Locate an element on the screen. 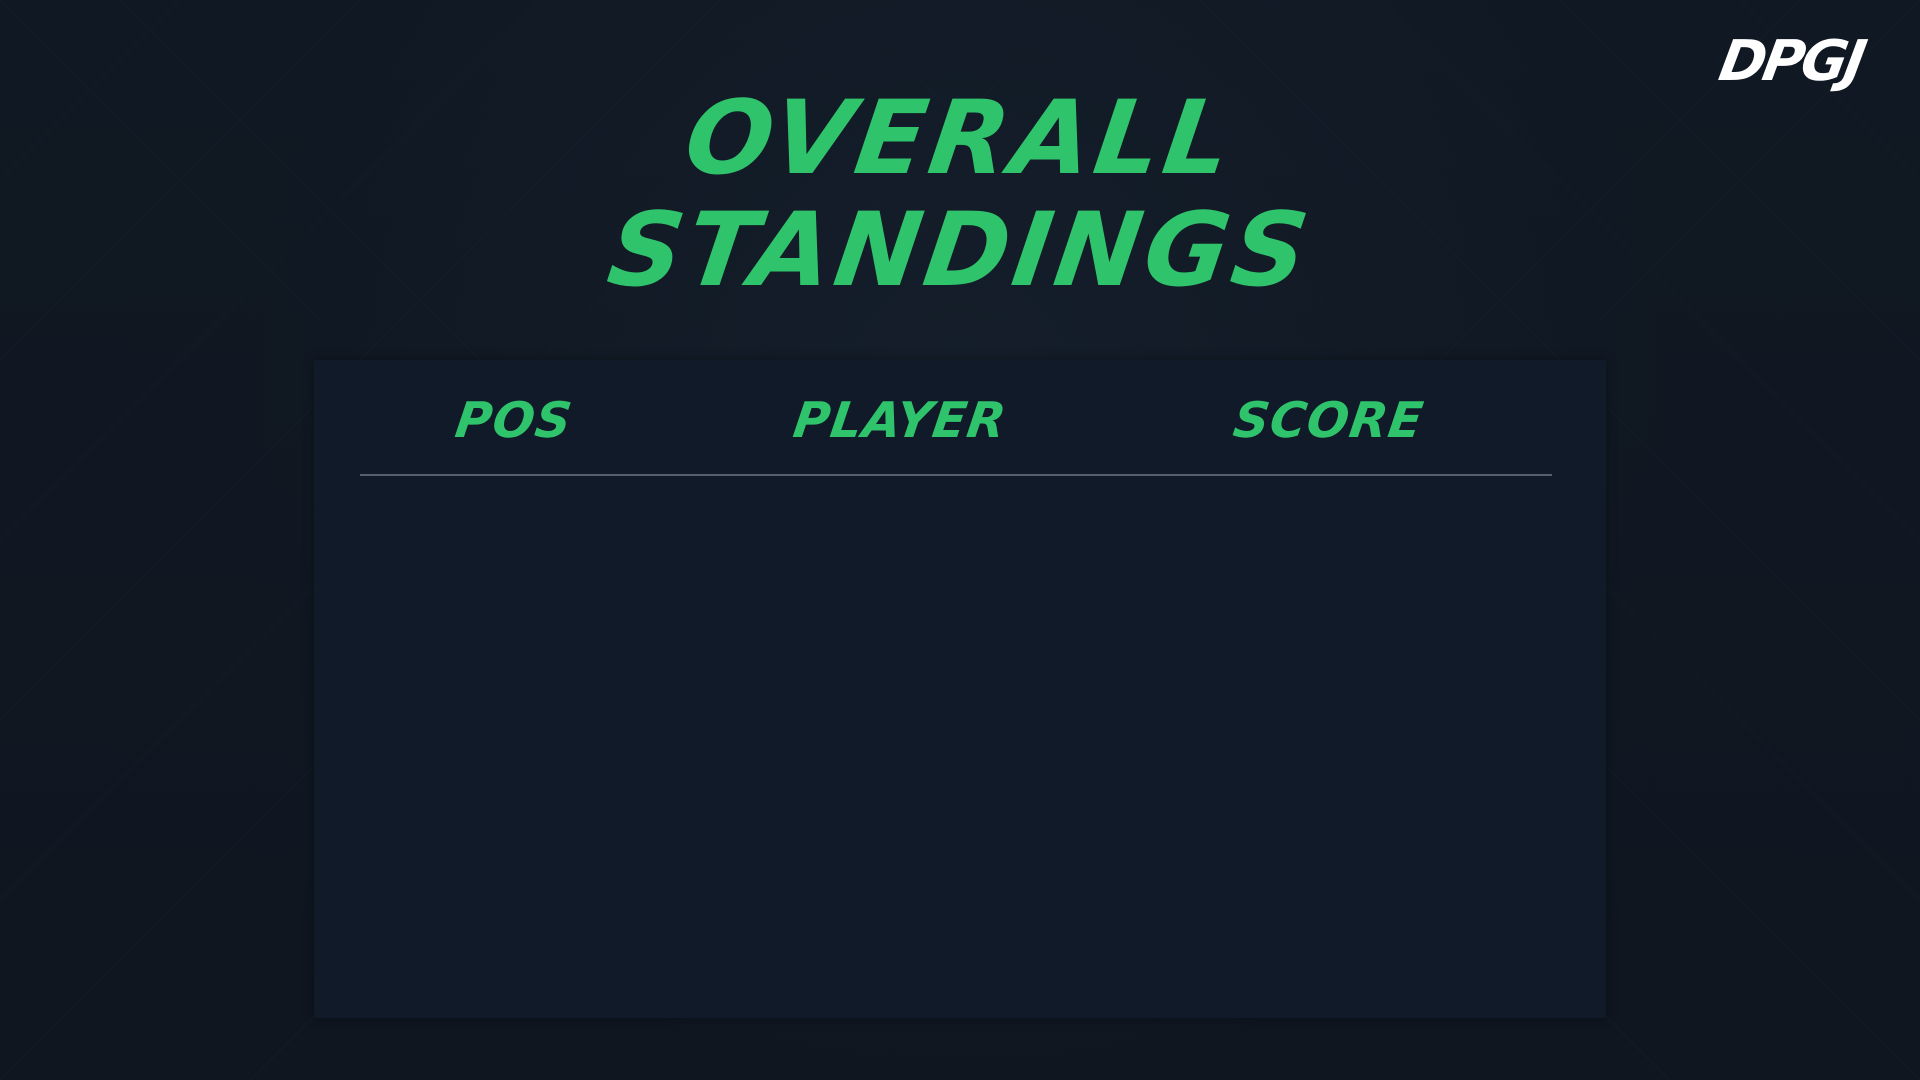 The width and height of the screenshot is (1920, 1080). page-title-line-1: OVERALL is located at coordinates (960, 138).